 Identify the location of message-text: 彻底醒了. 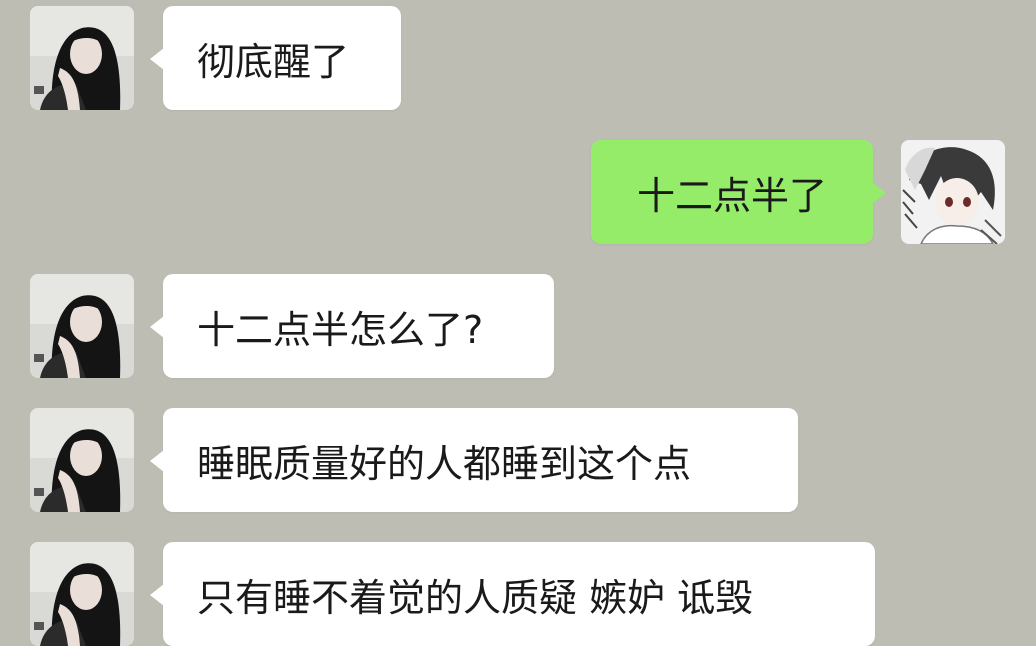
(273, 61).